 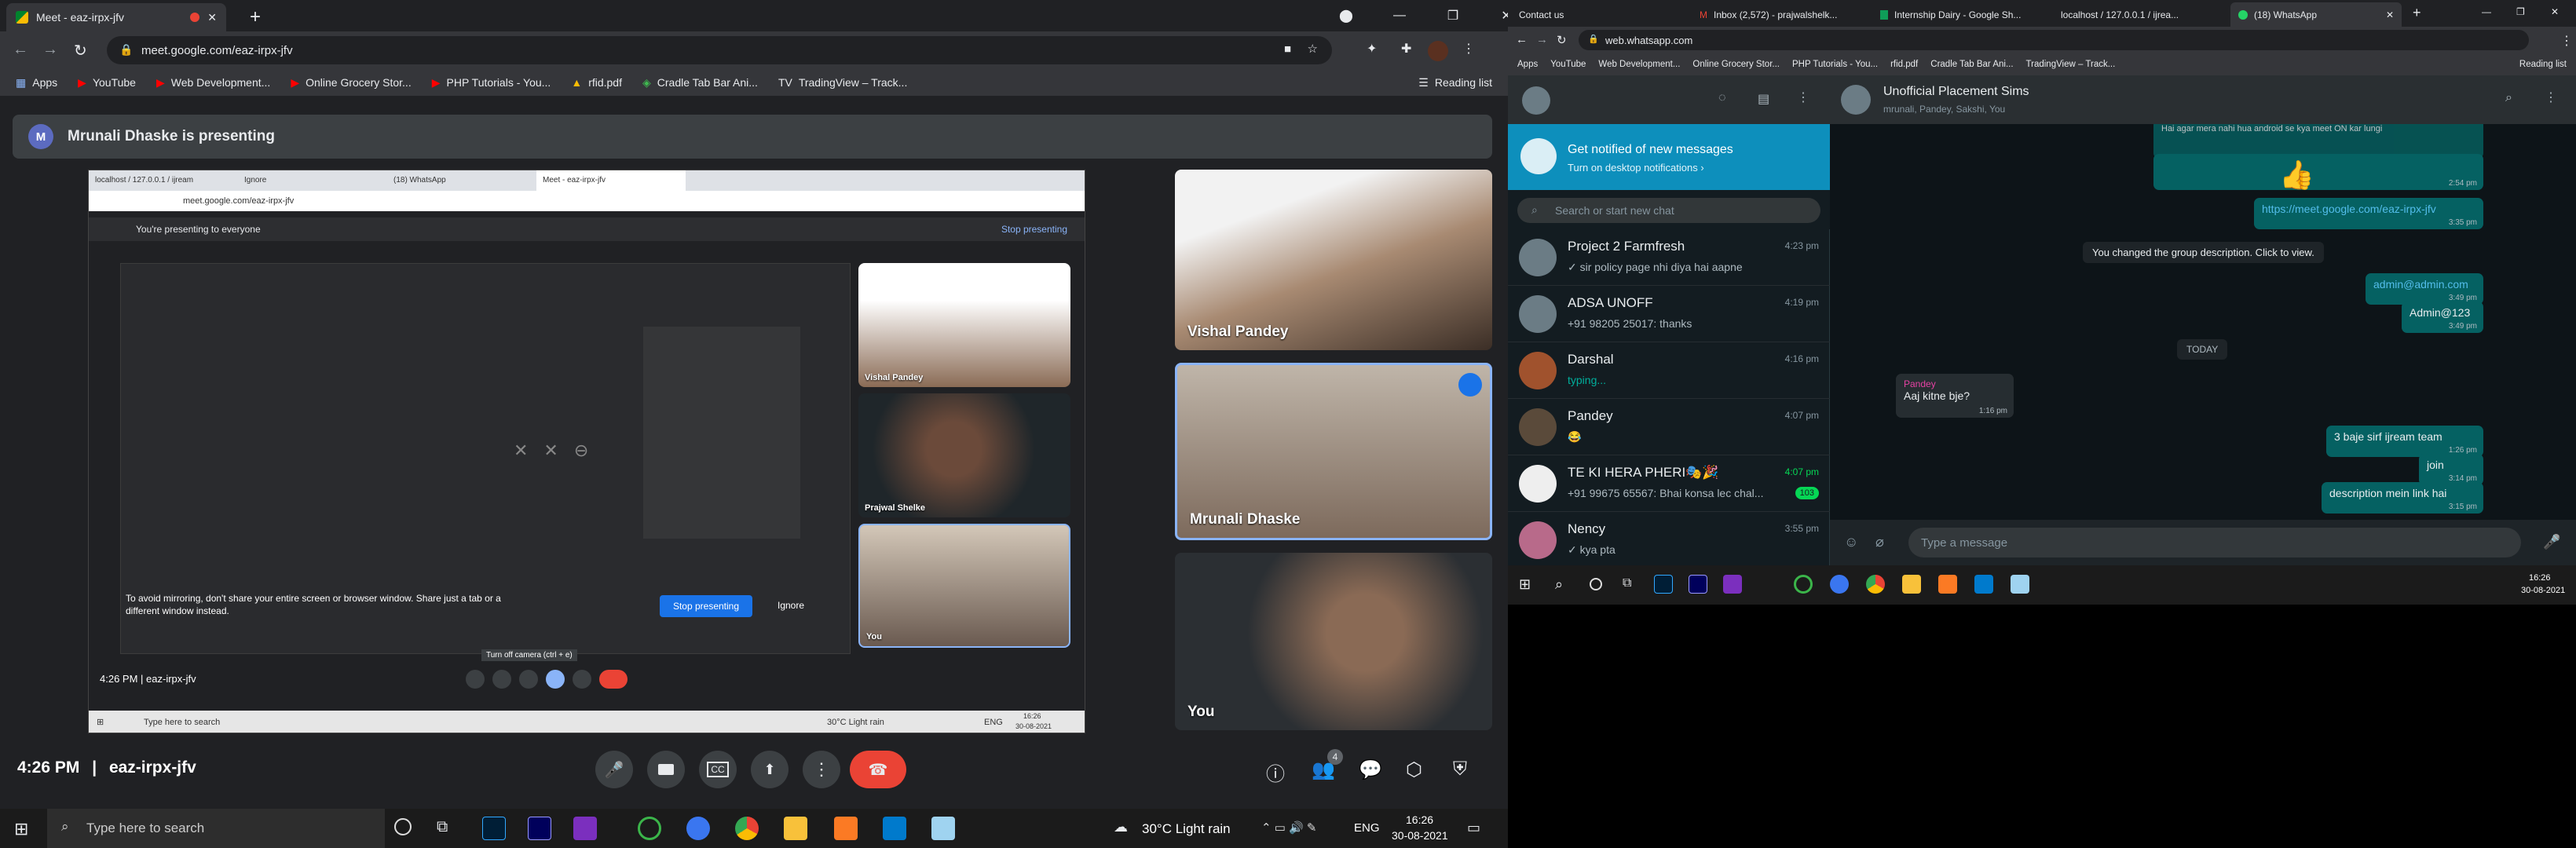 What do you see at coordinates (1287, 49) in the screenshot?
I see `camera-icon: ■` at bounding box center [1287, 49].